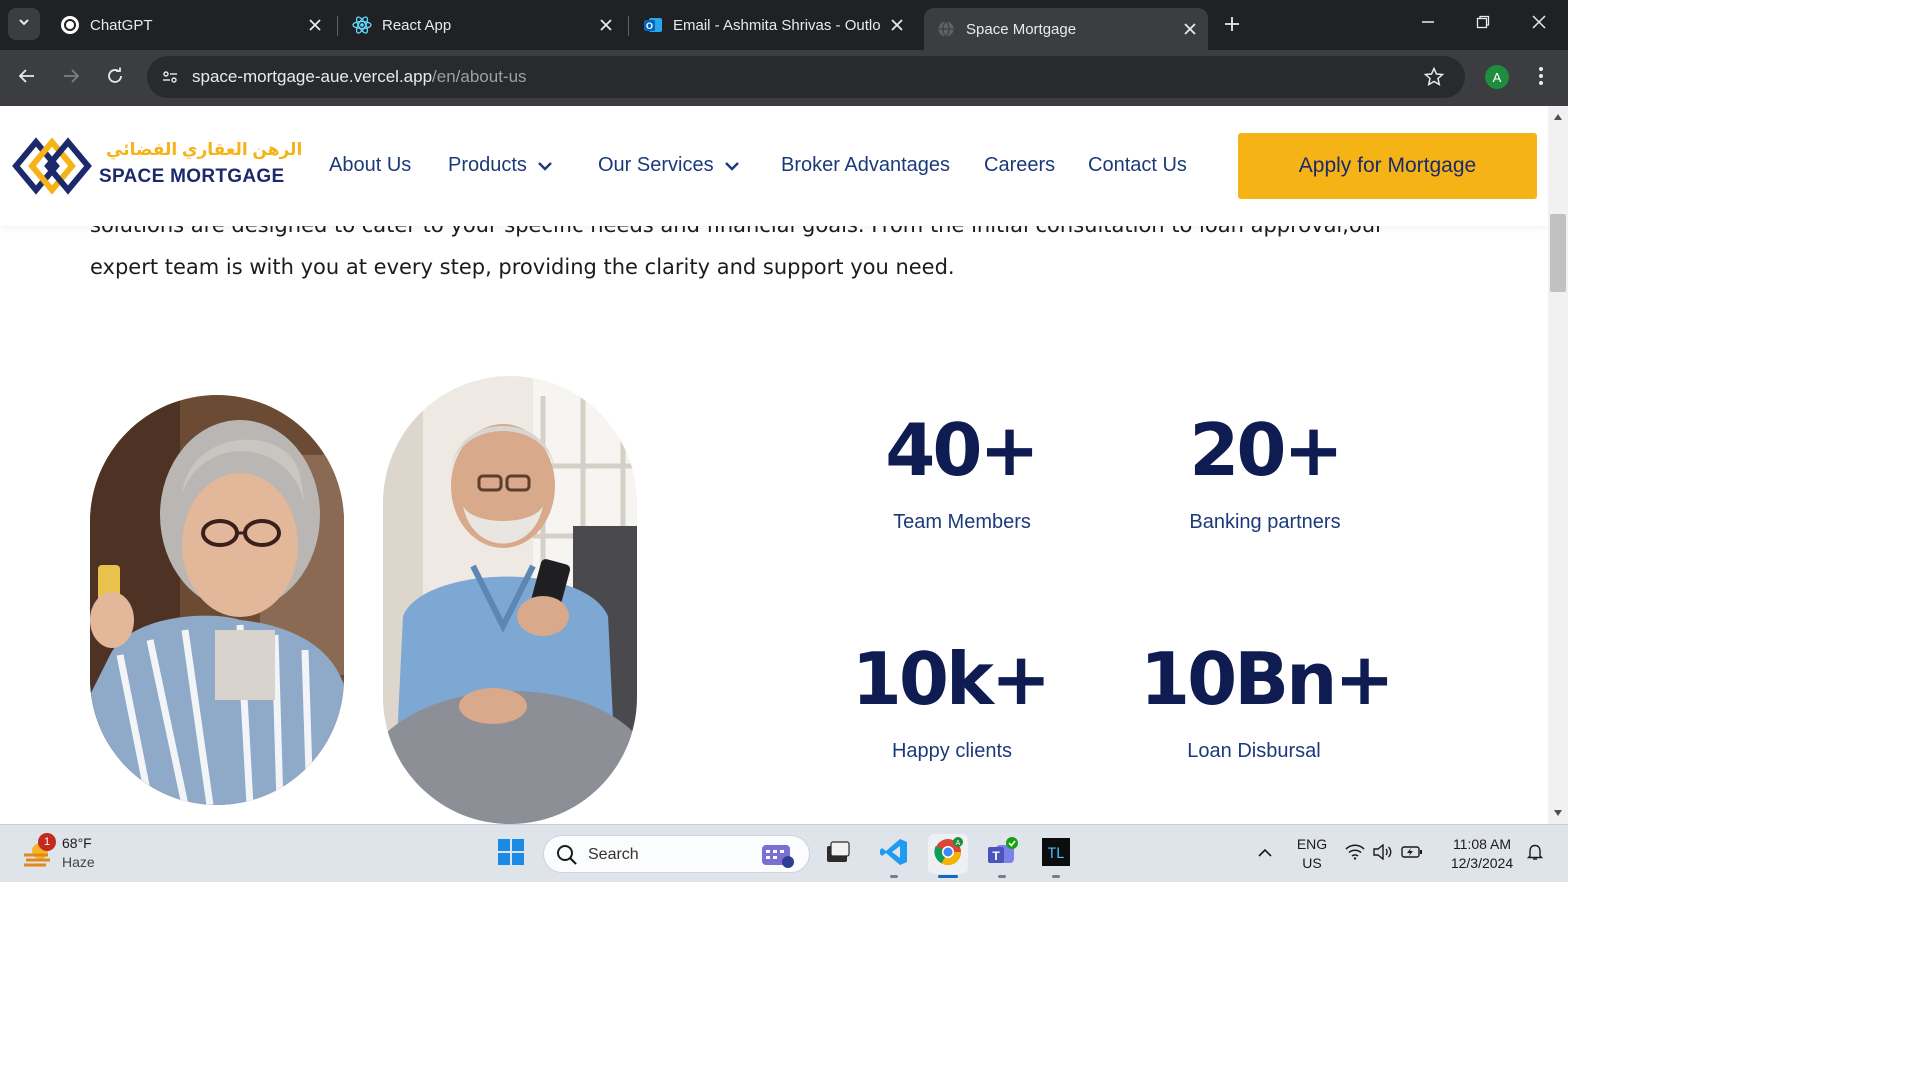  What do you see at coordinates (312, 76) in the screenshot?
I see `url-host: space-mortgage-aue.vercel.app` at bounding box center [312, 76].